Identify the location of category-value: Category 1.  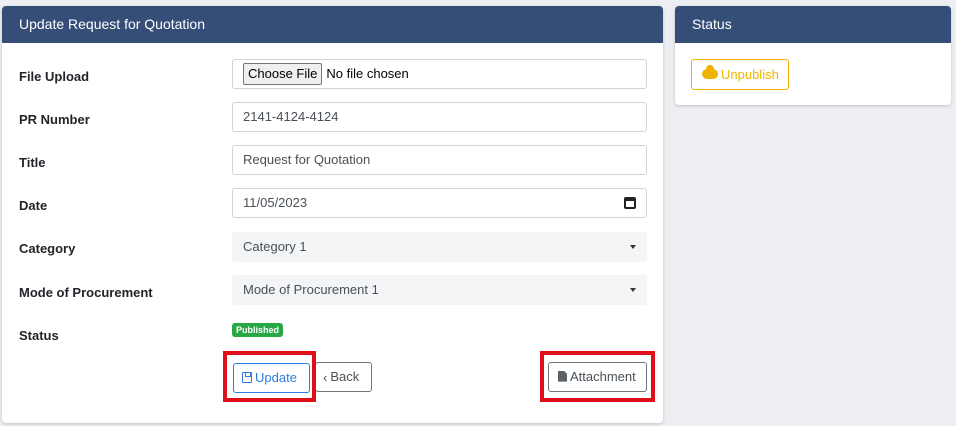
(275, 246).